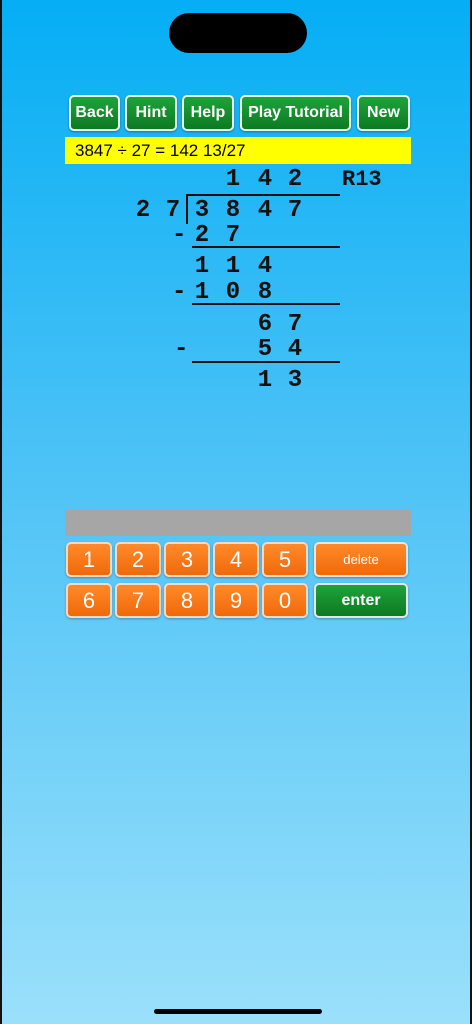  What do you see at coordinates (295, 210) in the screenshot?
I see `dividend-digit: 7` at bounding box center [295, 210].